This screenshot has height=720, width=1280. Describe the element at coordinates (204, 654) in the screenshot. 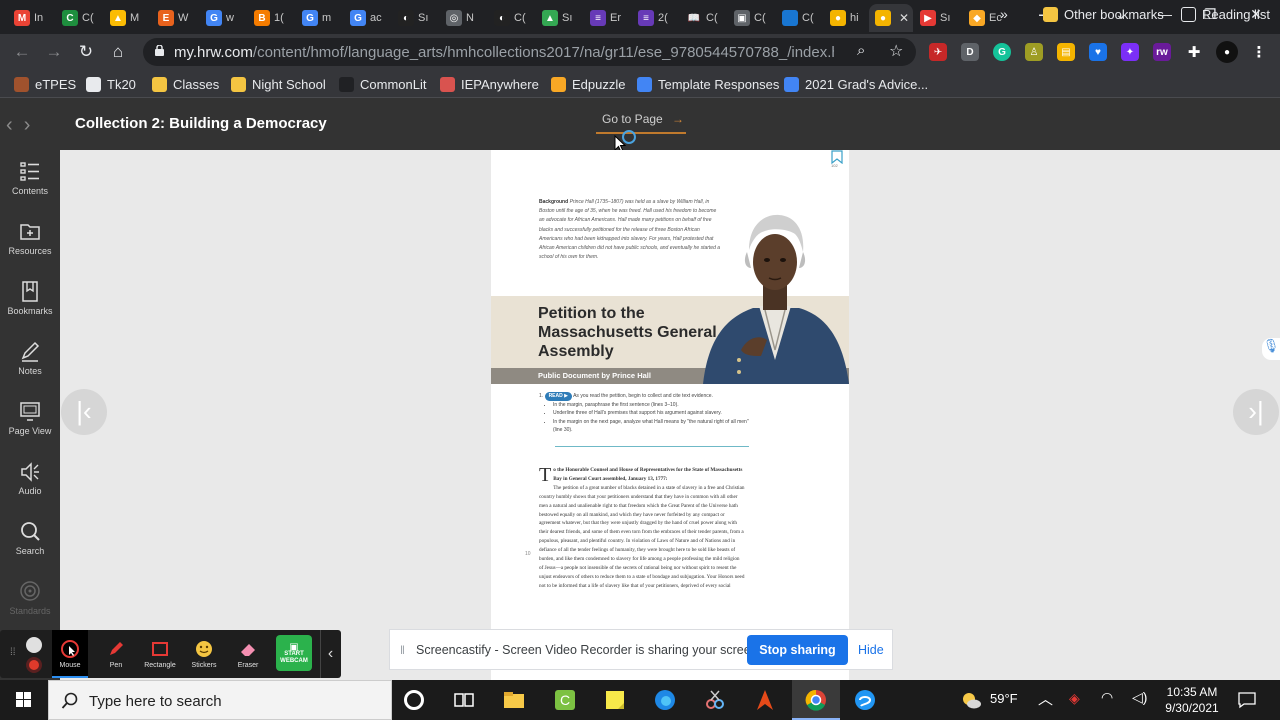

I see `screencastify-tool-stickers: Stickers` at that location.